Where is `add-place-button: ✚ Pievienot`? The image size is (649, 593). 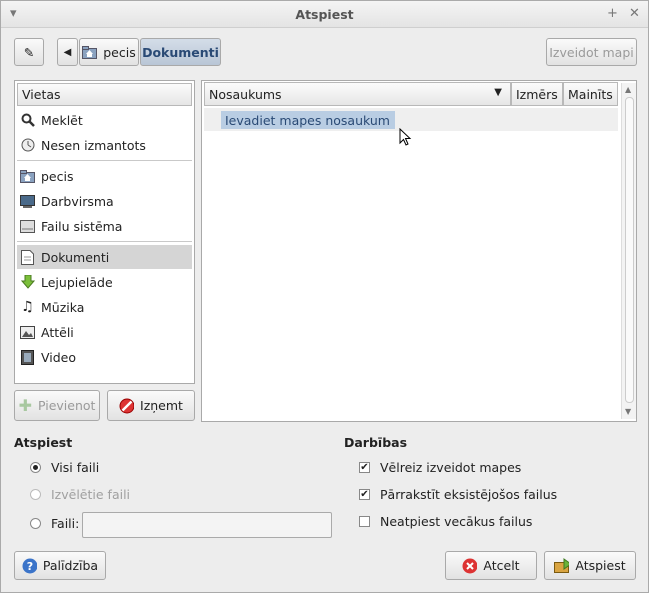 add-place-button: ✚ Pievienot is located at coordinates (57, 405).